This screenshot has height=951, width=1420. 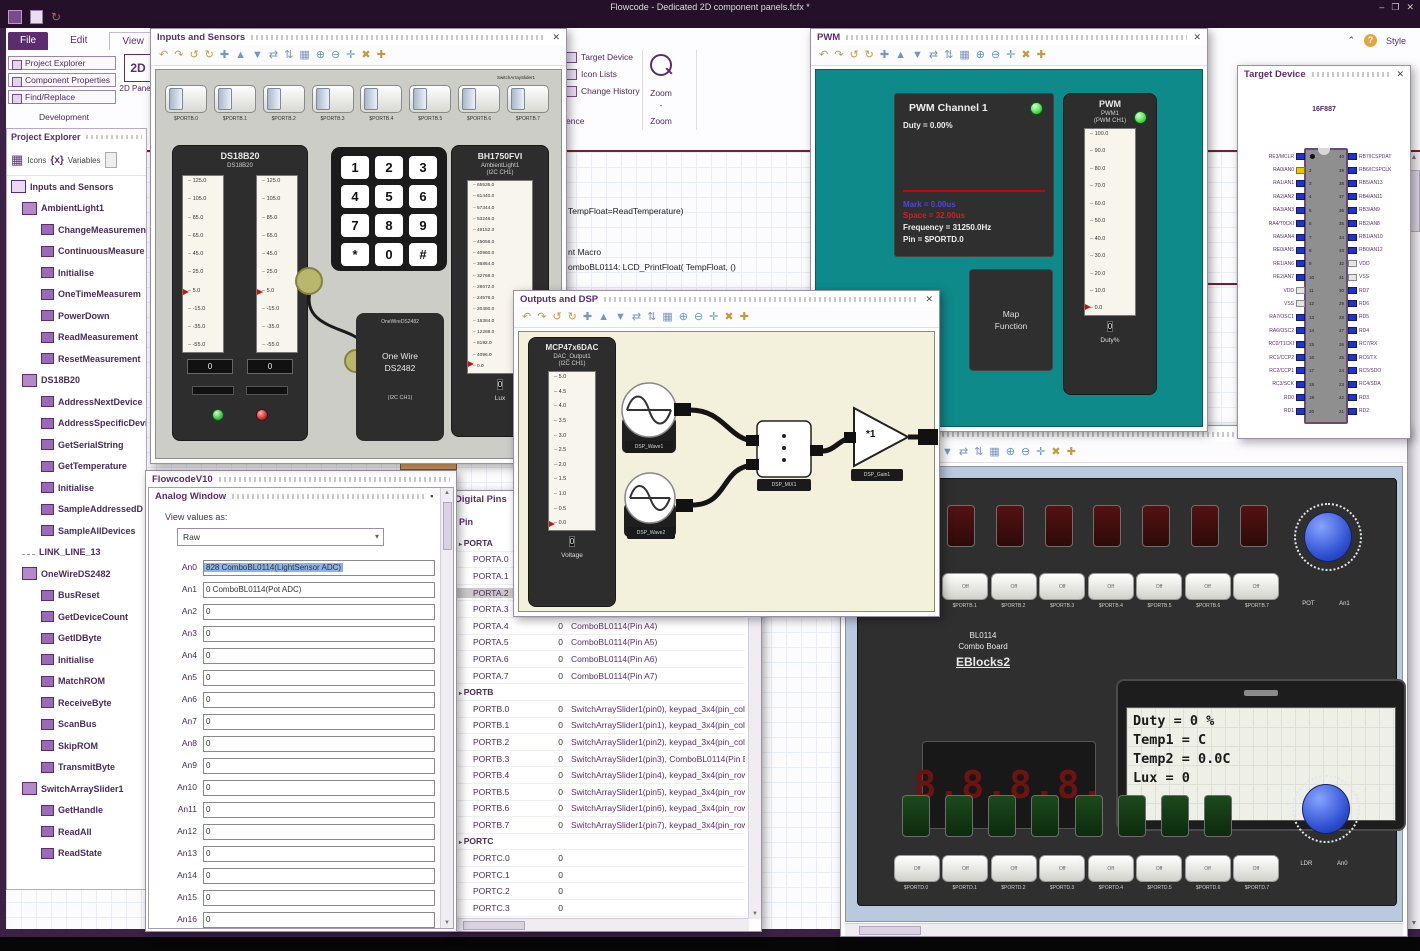 What do you see at coordinates (1410, 7) in the screenshot?
I see `close-button: ✕` at bounding box center [1410, 7].